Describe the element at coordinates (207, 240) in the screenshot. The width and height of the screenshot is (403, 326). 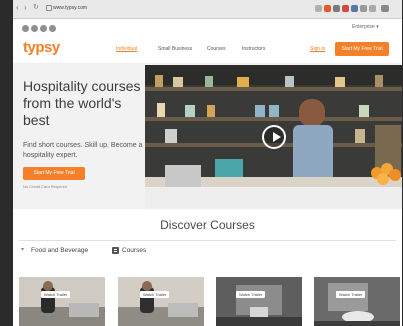
I see `divider` at that location.